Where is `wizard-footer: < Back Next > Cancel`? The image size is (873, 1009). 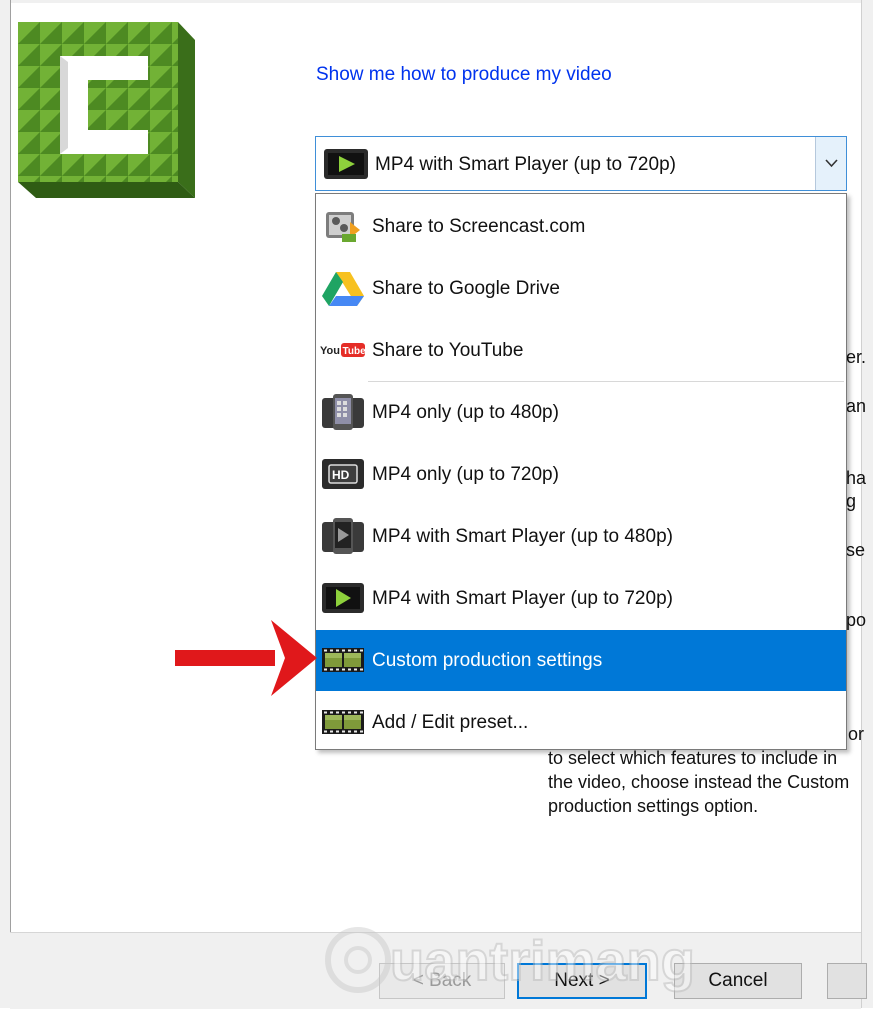
wizard-footer: < Back Next > Cancel is located at coordinates (438, 970).